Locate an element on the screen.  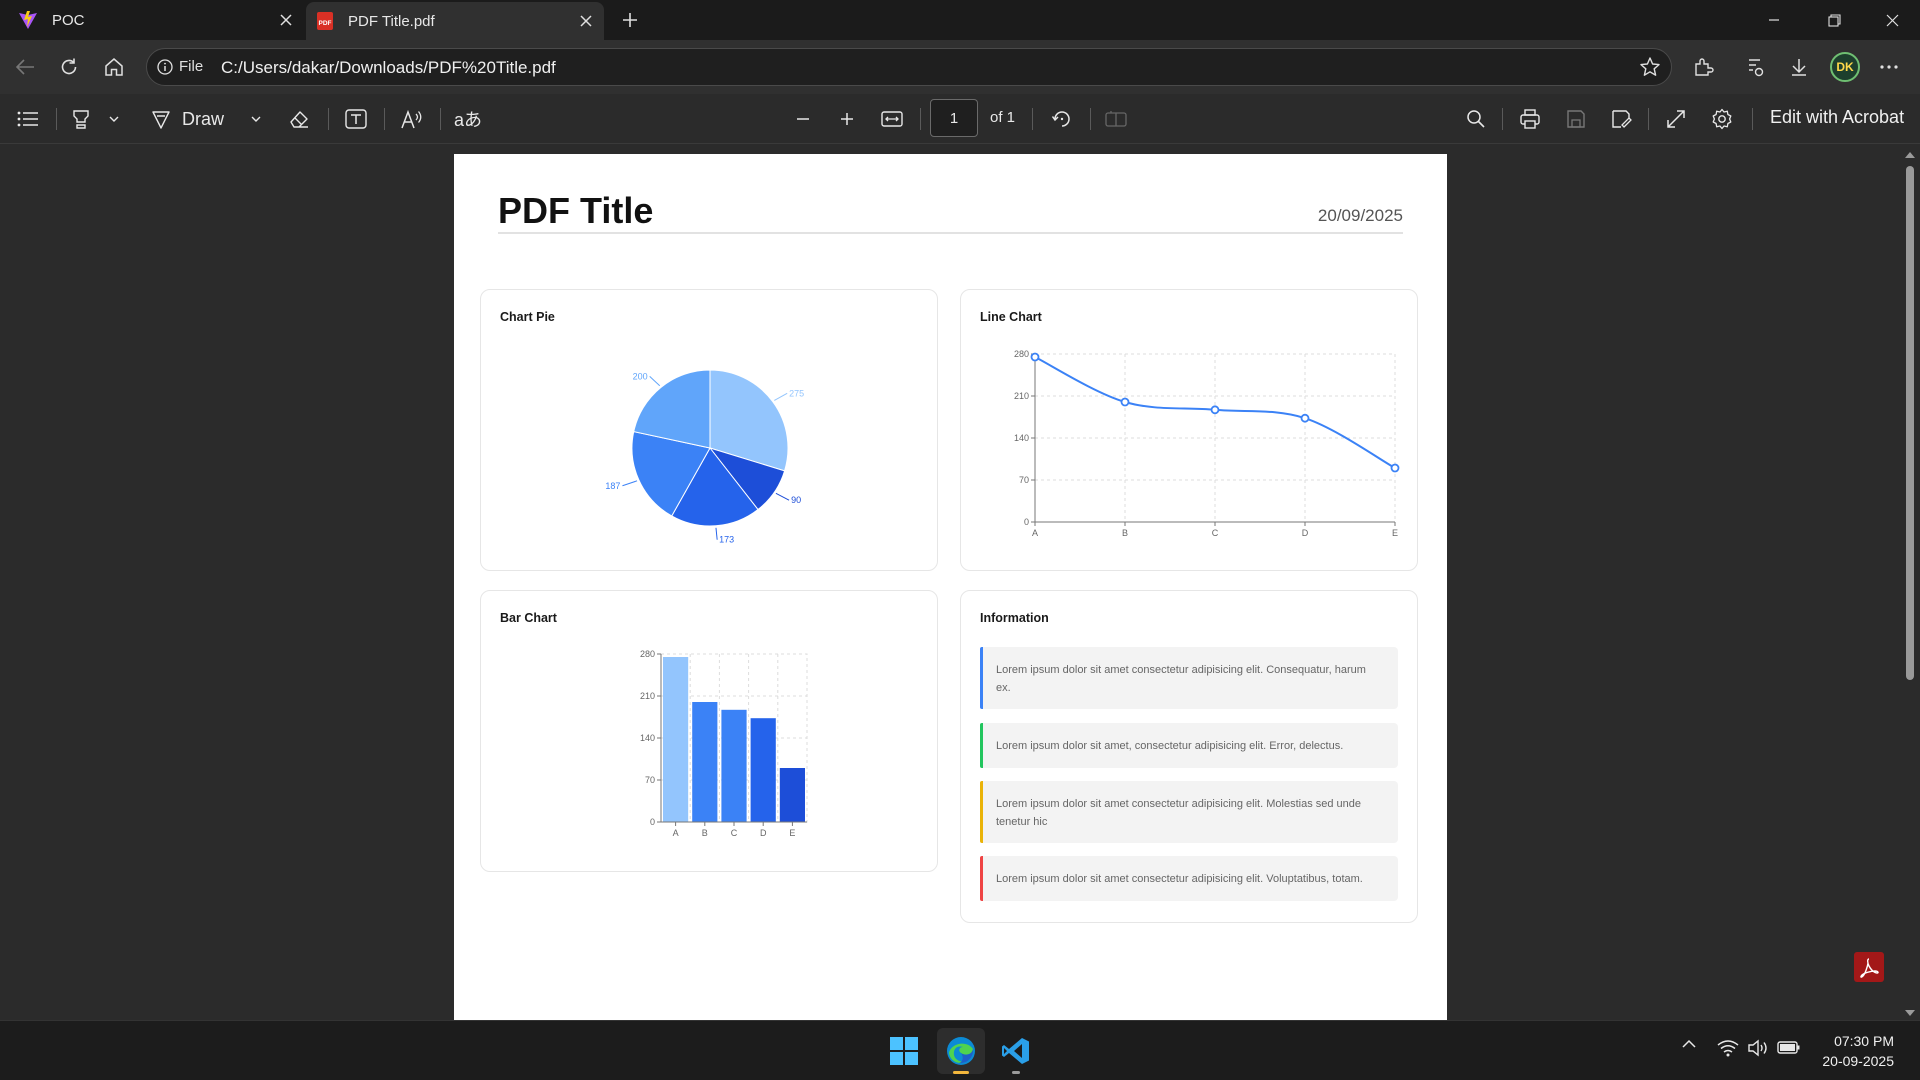
x-tick-label: D is located at coordinates (763, 833).